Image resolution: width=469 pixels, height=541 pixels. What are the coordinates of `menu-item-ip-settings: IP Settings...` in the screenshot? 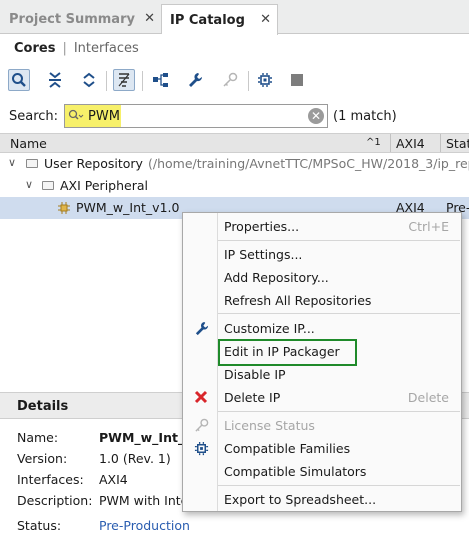 It's located at (263, 254).